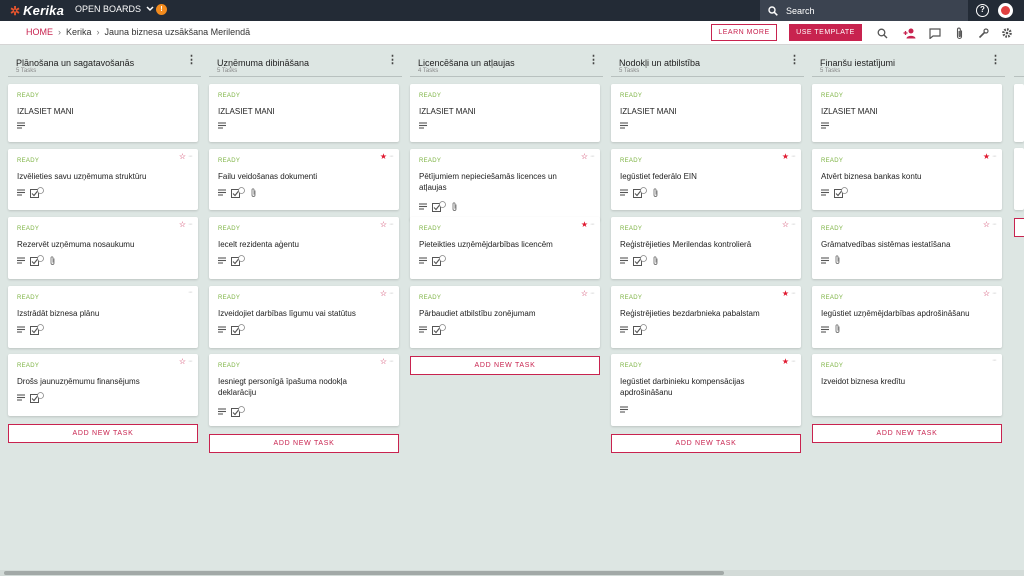 The height and width of the screenshot is (576, 1024). I want to click on task-card: ★ ··· READY Iegūstiet federālo EIN, so click(706, 179).